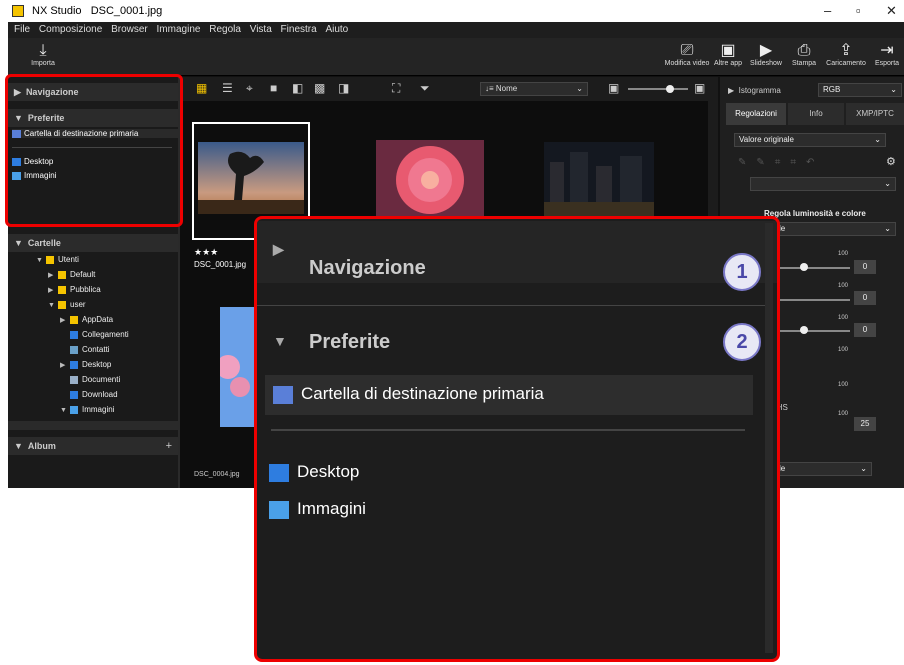 This screenshot has height=665, width=904. Describe the element at coordinates (87, 409) in the screenshot. I see `tree-immagini: ▼ Immagini` at that location.